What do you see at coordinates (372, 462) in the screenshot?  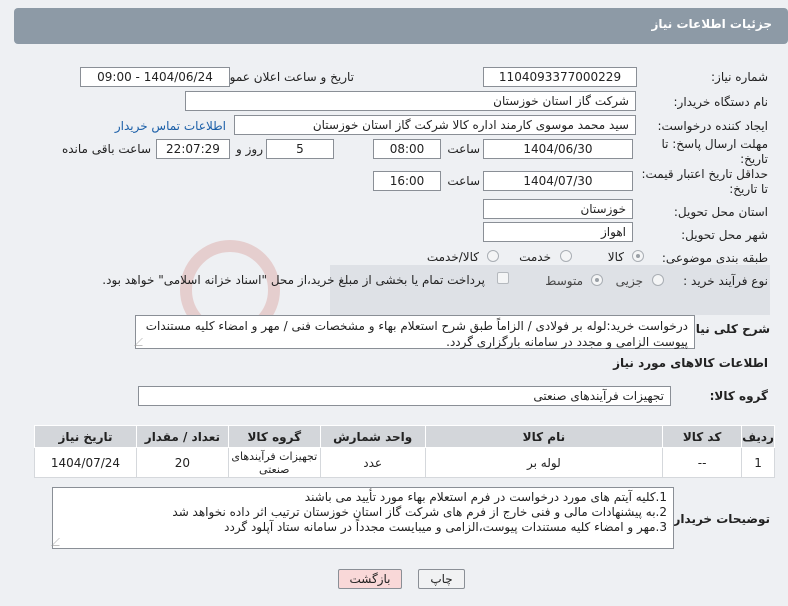 I see `cell-unit: عدد` at bounding box center [372, 462].